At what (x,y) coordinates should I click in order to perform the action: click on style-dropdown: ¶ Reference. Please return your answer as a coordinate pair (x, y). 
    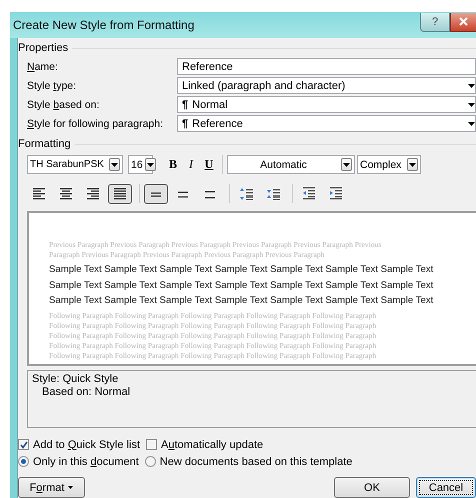
    Looking at the image, I should click on (326, 123).